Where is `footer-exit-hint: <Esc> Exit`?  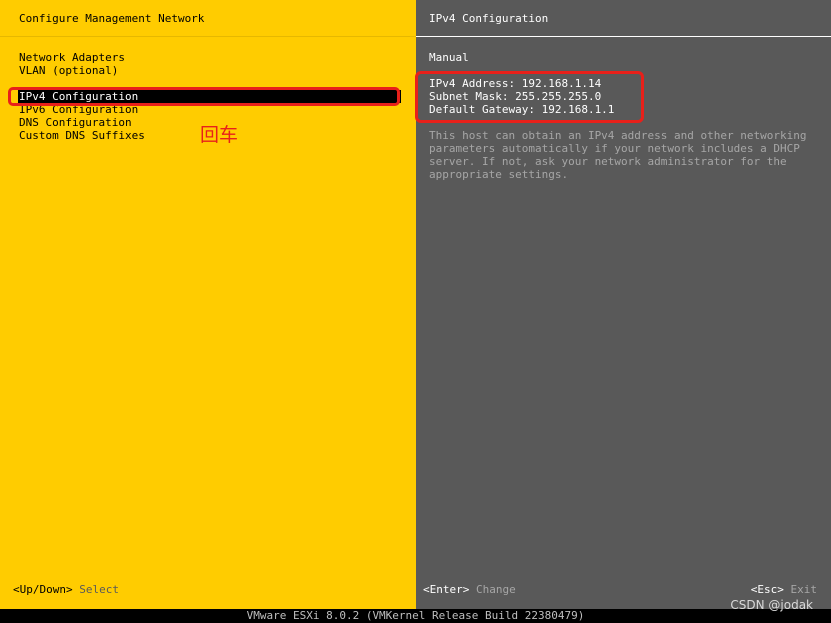 footer-exit-hint: <Esc> Exit is located at coordinates (784, 589).